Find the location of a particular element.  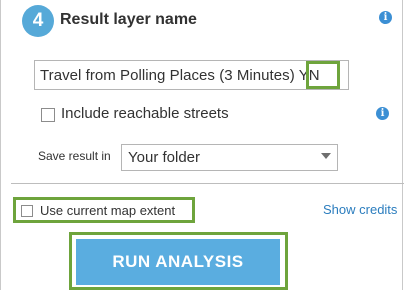

include-streets-checkbox is located at coordinates (48, 115).